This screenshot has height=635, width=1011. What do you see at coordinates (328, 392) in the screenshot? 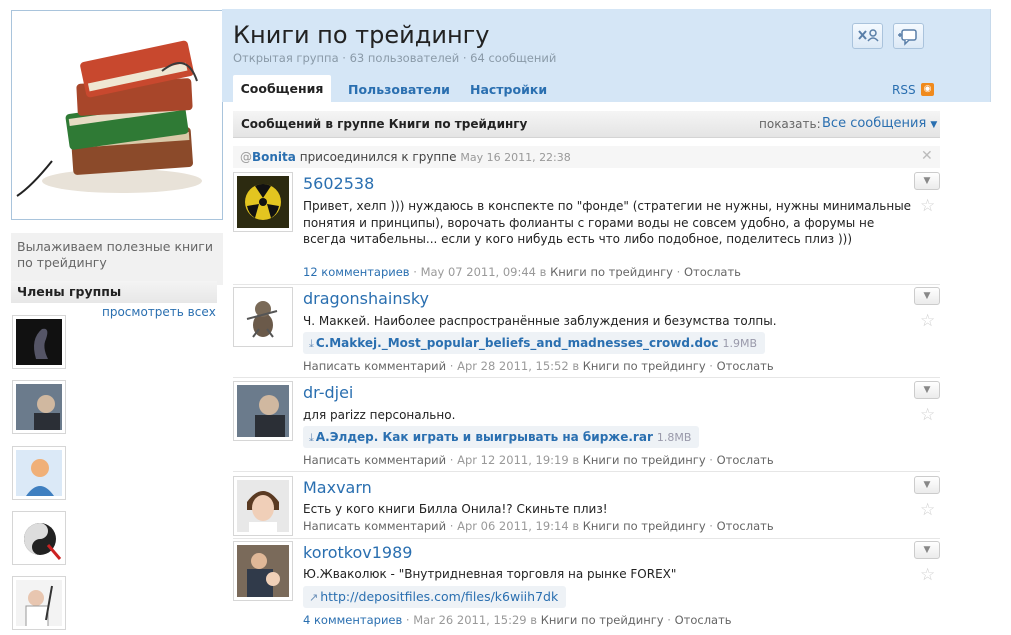
I see `post-author-link: dr-djei` at bounding box center [328, 392].